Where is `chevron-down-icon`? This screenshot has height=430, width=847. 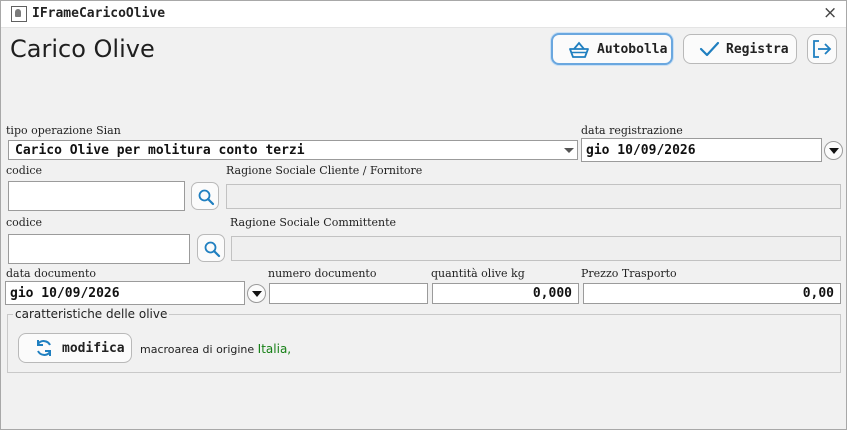
chevron-down-icon is located at coordinates (569, 150).